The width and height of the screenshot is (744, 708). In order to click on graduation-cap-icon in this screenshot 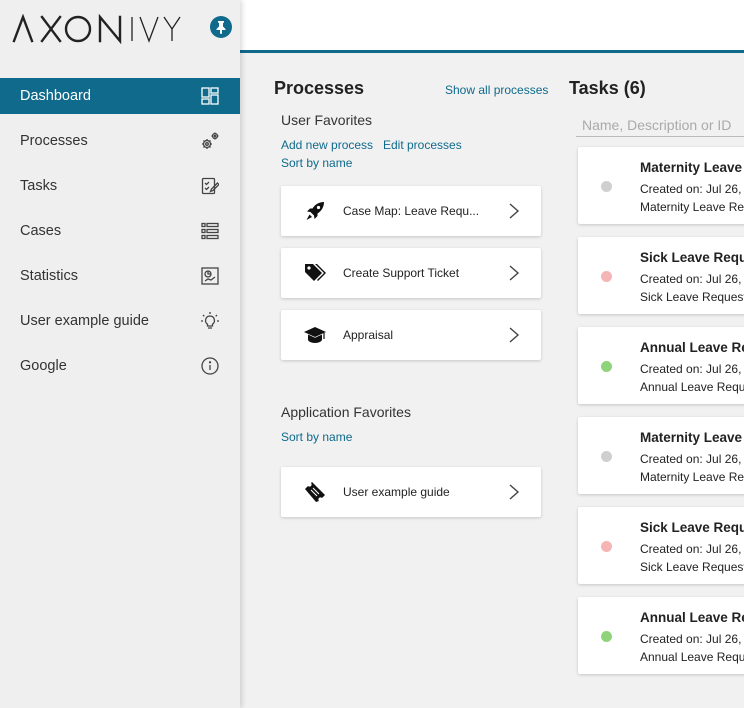, I will do `click(315, 335)`.